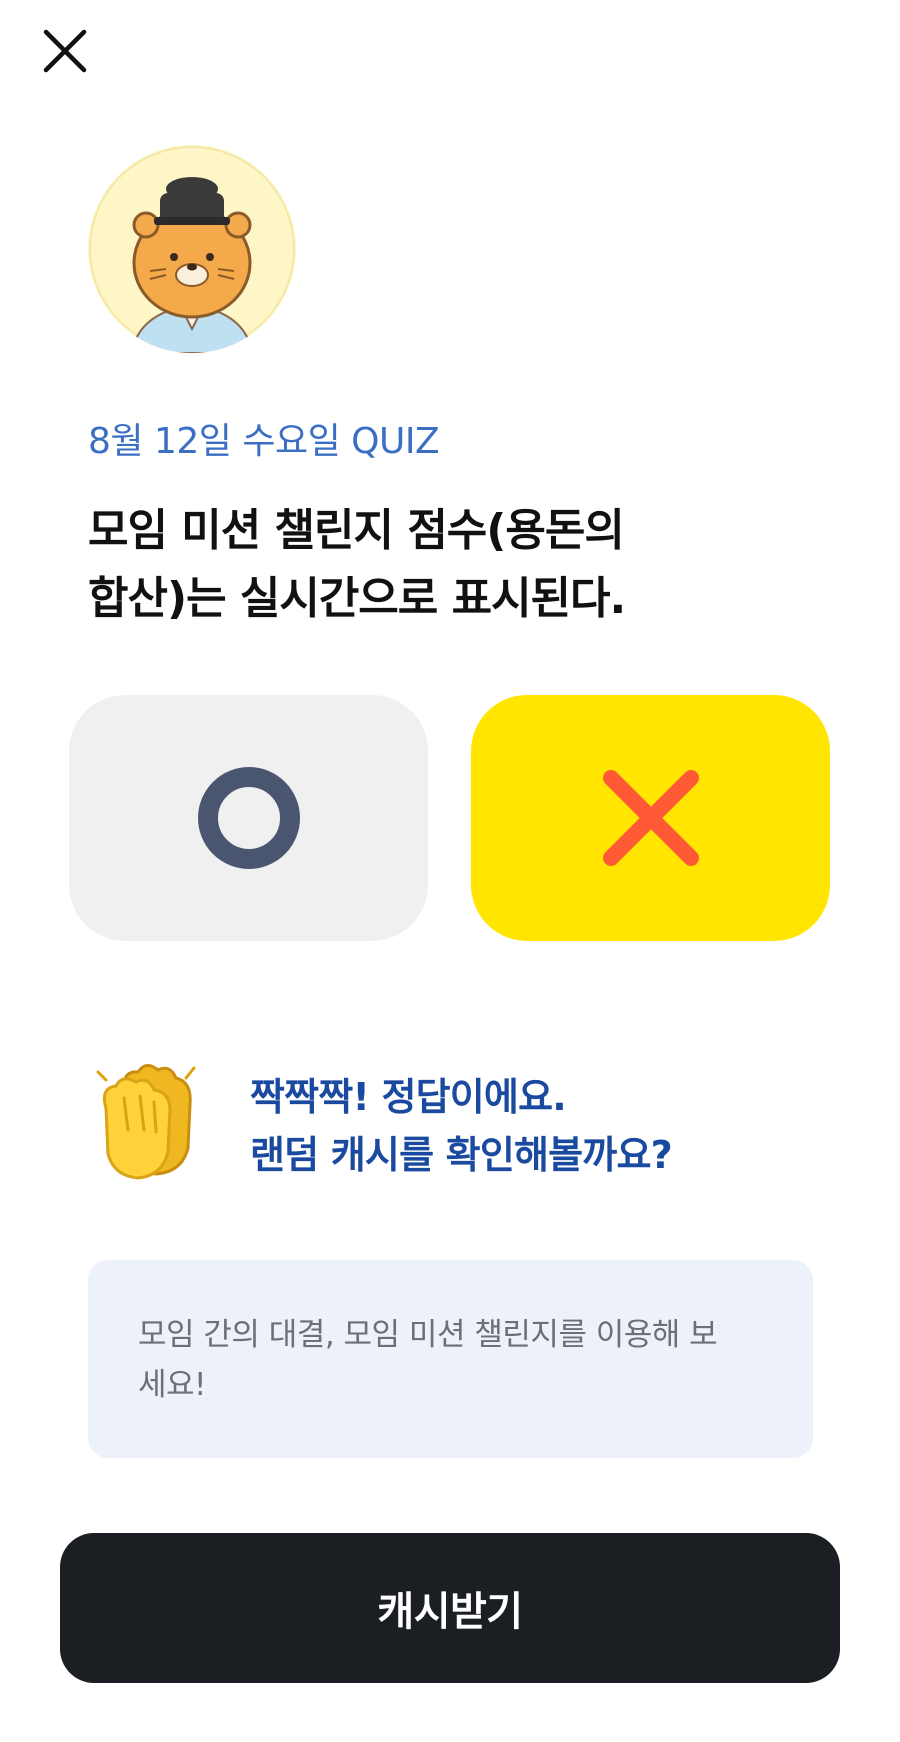 This screenshot has height=1742, width=900. Describe the element at coordinates (450, 1608) in the screenshot. I see `get-cash-button: 캐시받기` at that location.